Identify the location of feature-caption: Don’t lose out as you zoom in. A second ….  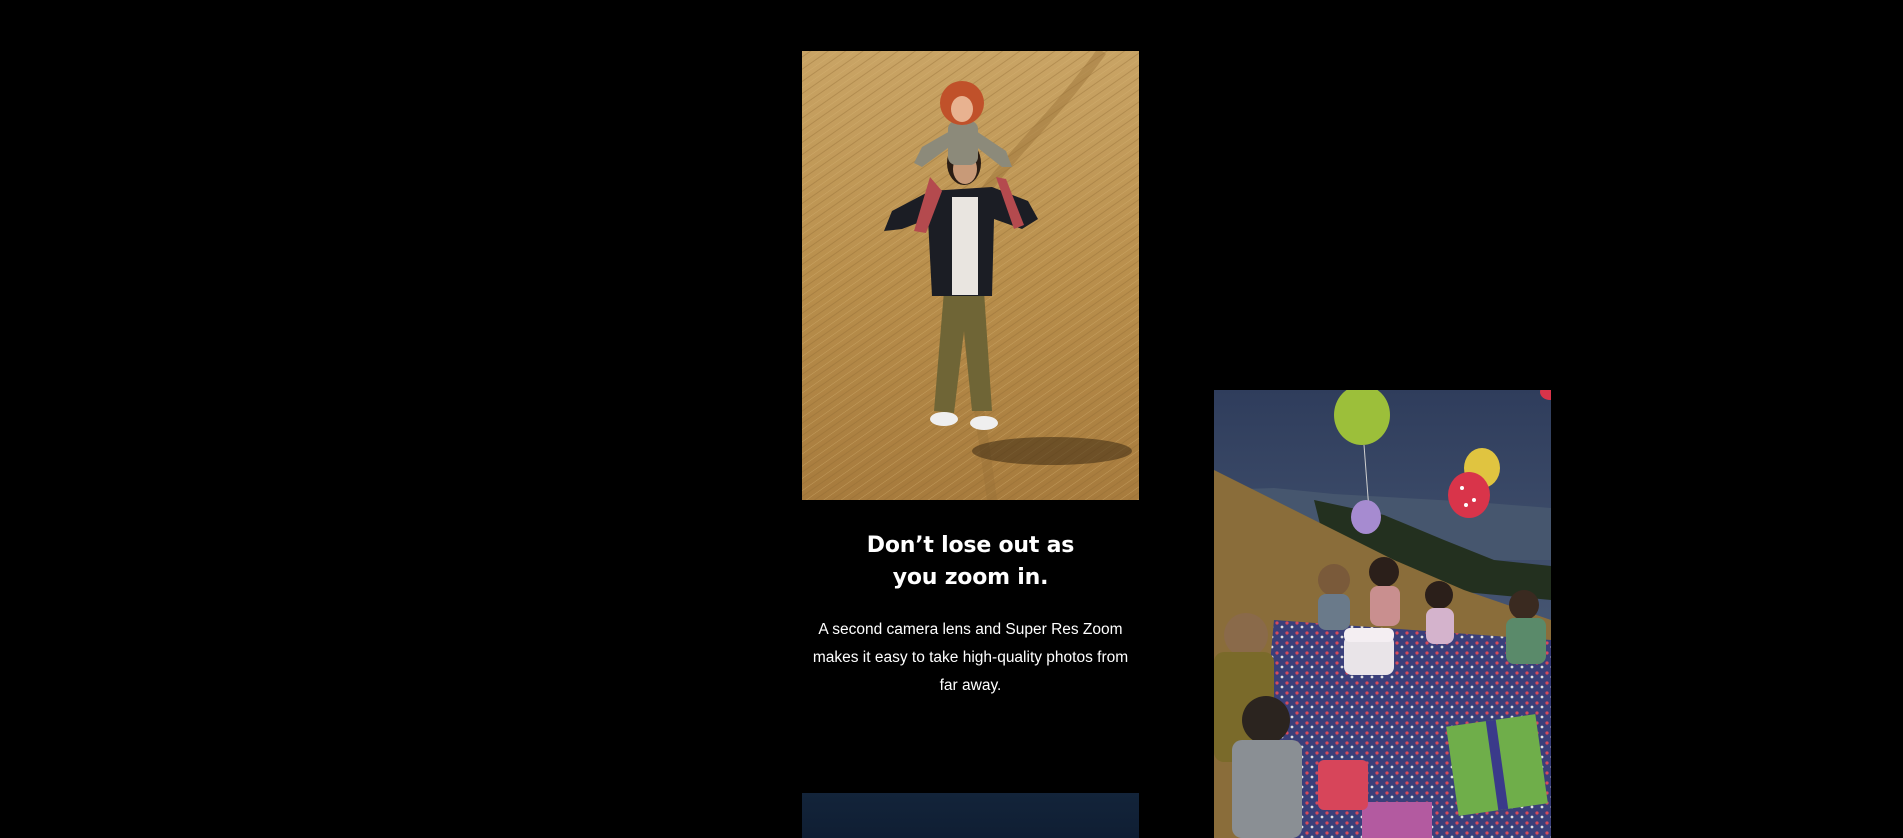
(970, 615).